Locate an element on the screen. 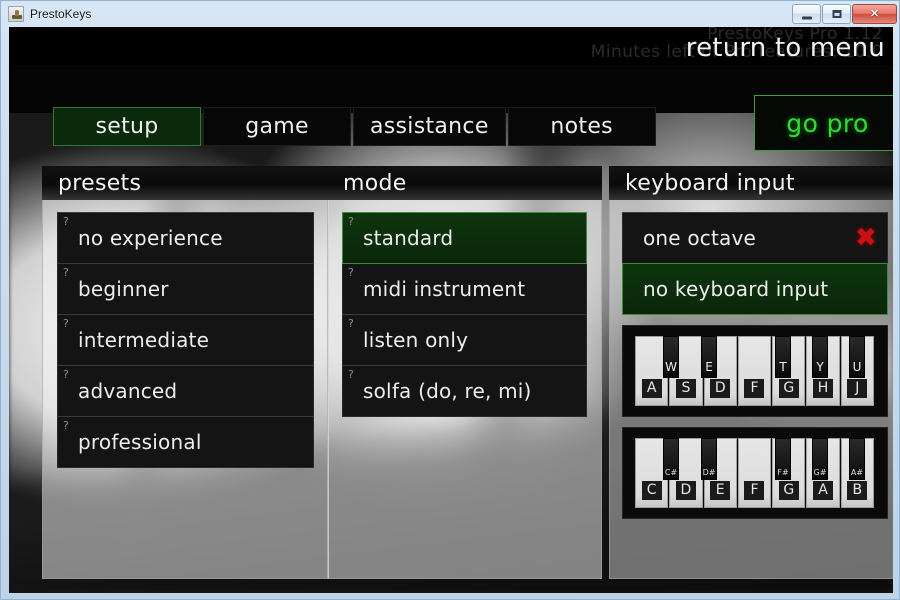  piano-black-key: E is located at coordinates (709, 357).